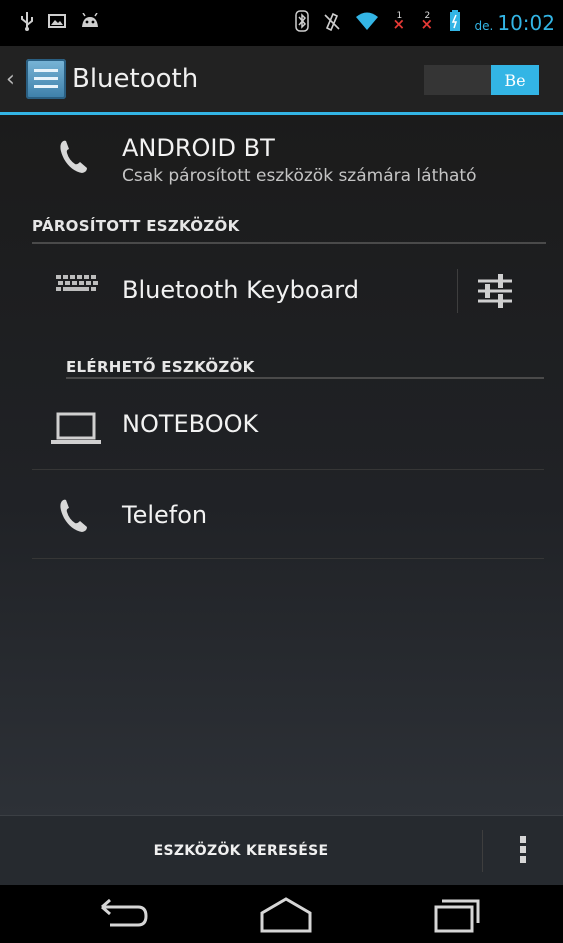 The width and height of the screenshot is (563, 943). I want to click on action-bar: ‹ Bluetooth Be, so click(281, 80).